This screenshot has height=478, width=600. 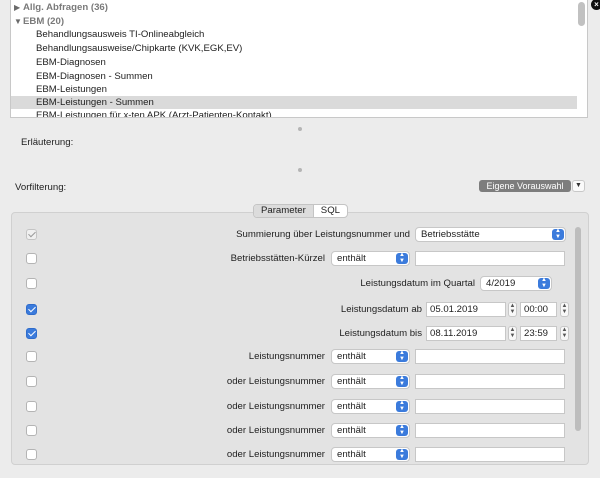 I want to click on summierung-checkbox, so click(x=31, y=234).